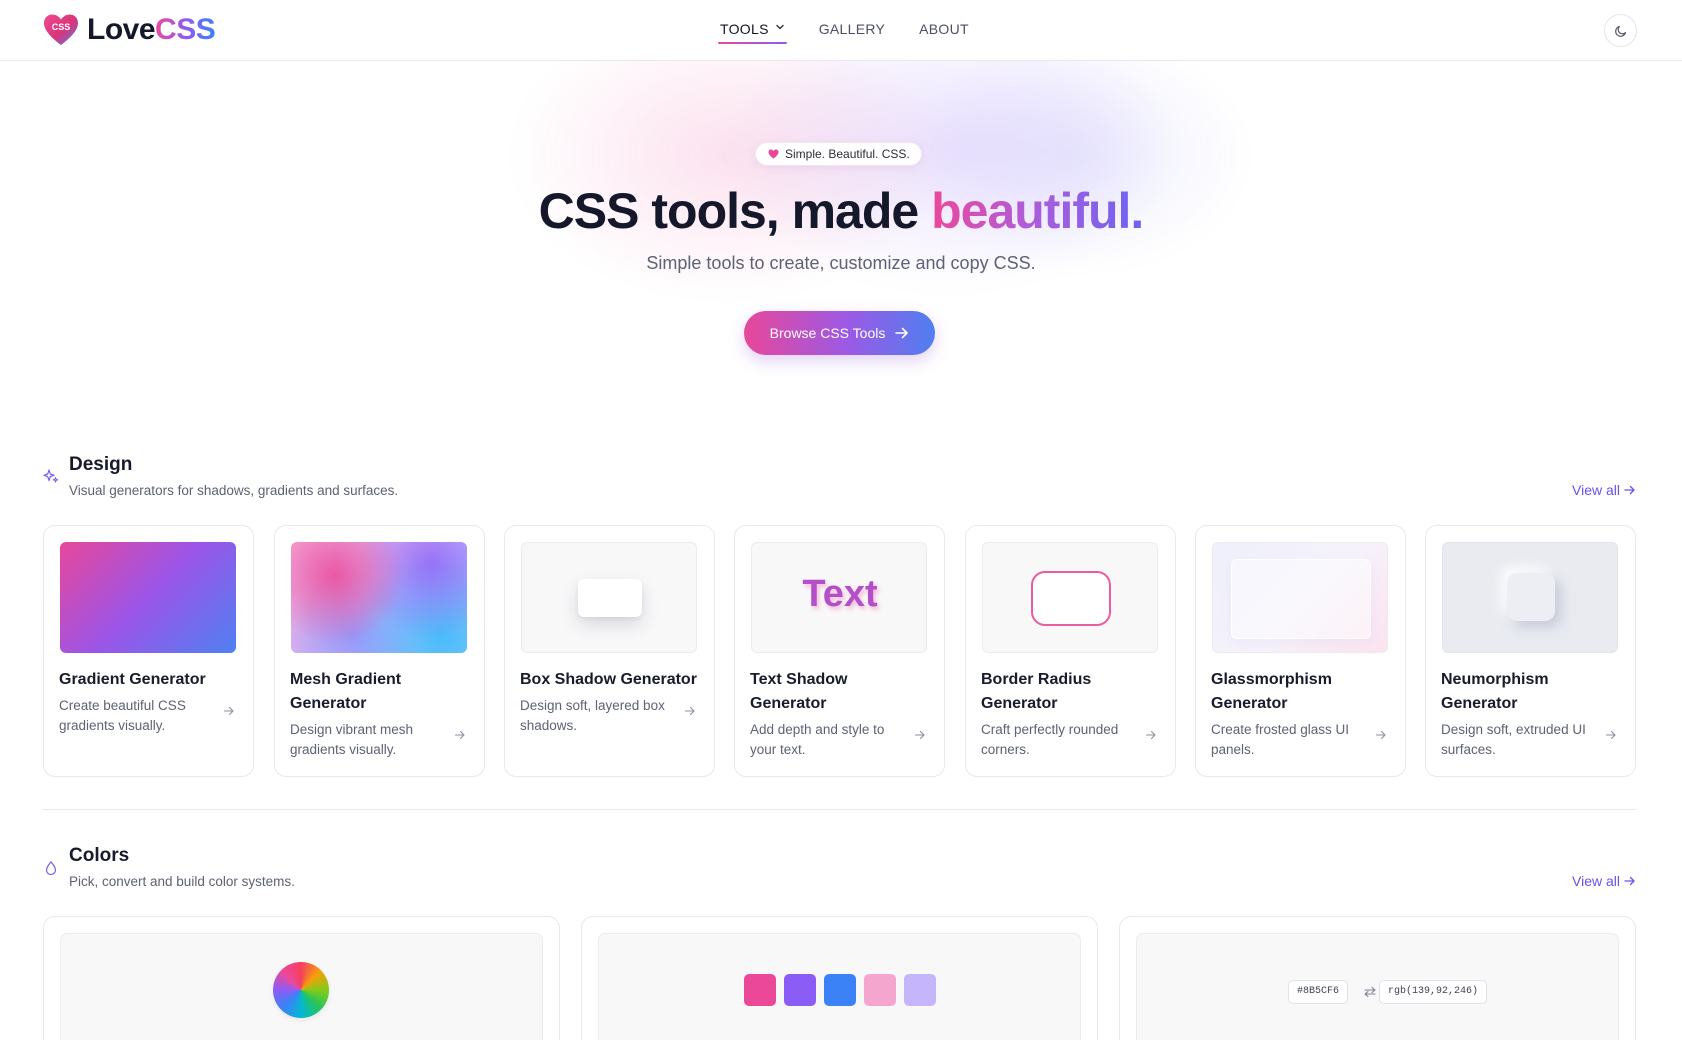  Describe the element at coordinates (817, 739) in the screenshot. I see `card-description: Add depth and style to your text.` at that location.